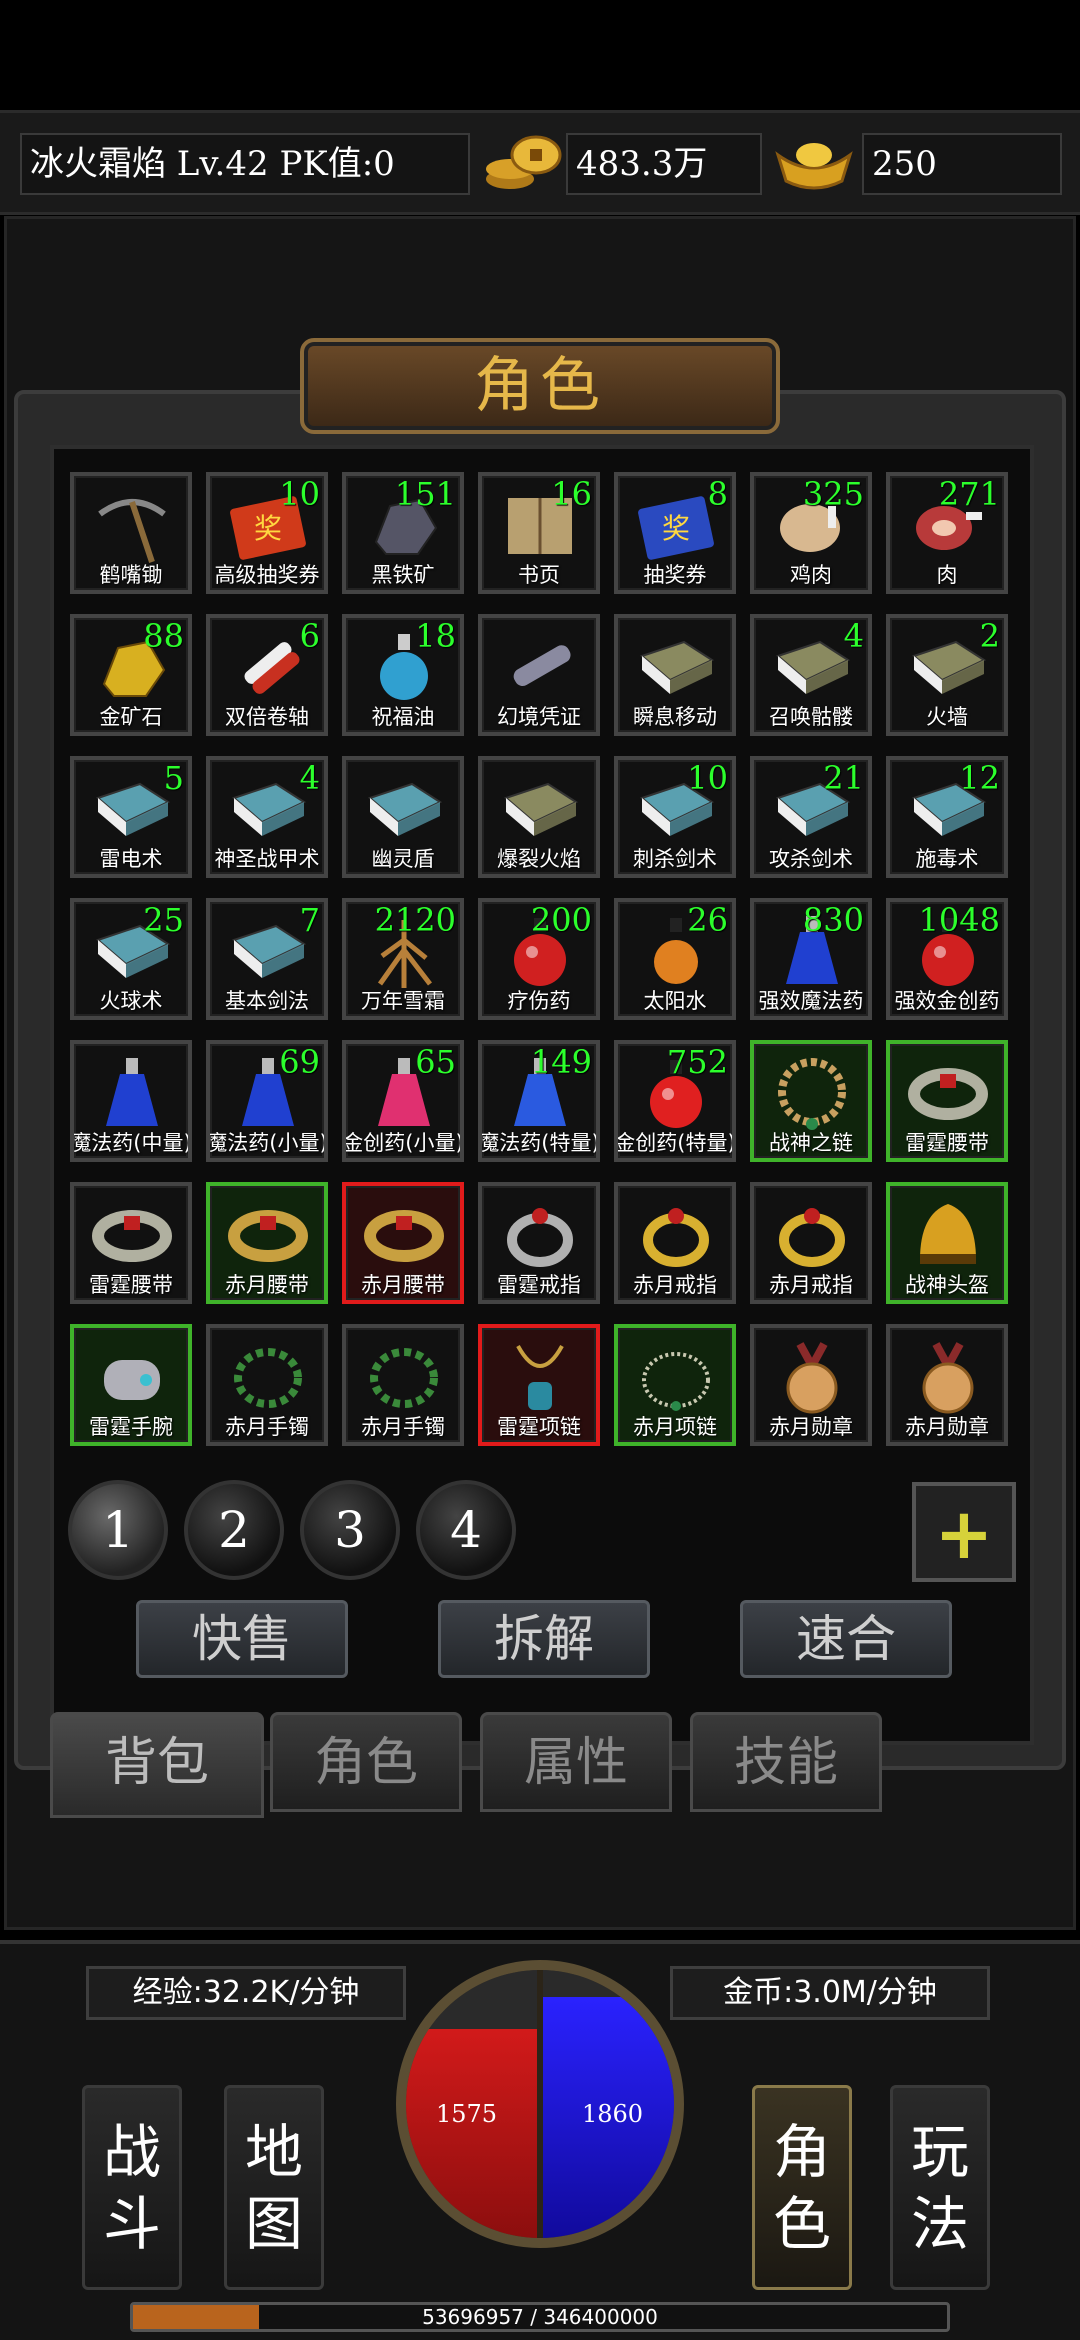 The height and width of the screenshot is (2340, 1080). What do you see at coordinates (131, 1101) in the screenshot?
I see `inventory-slot: 魔法药(中量)` at bounding box center [131, 1101].